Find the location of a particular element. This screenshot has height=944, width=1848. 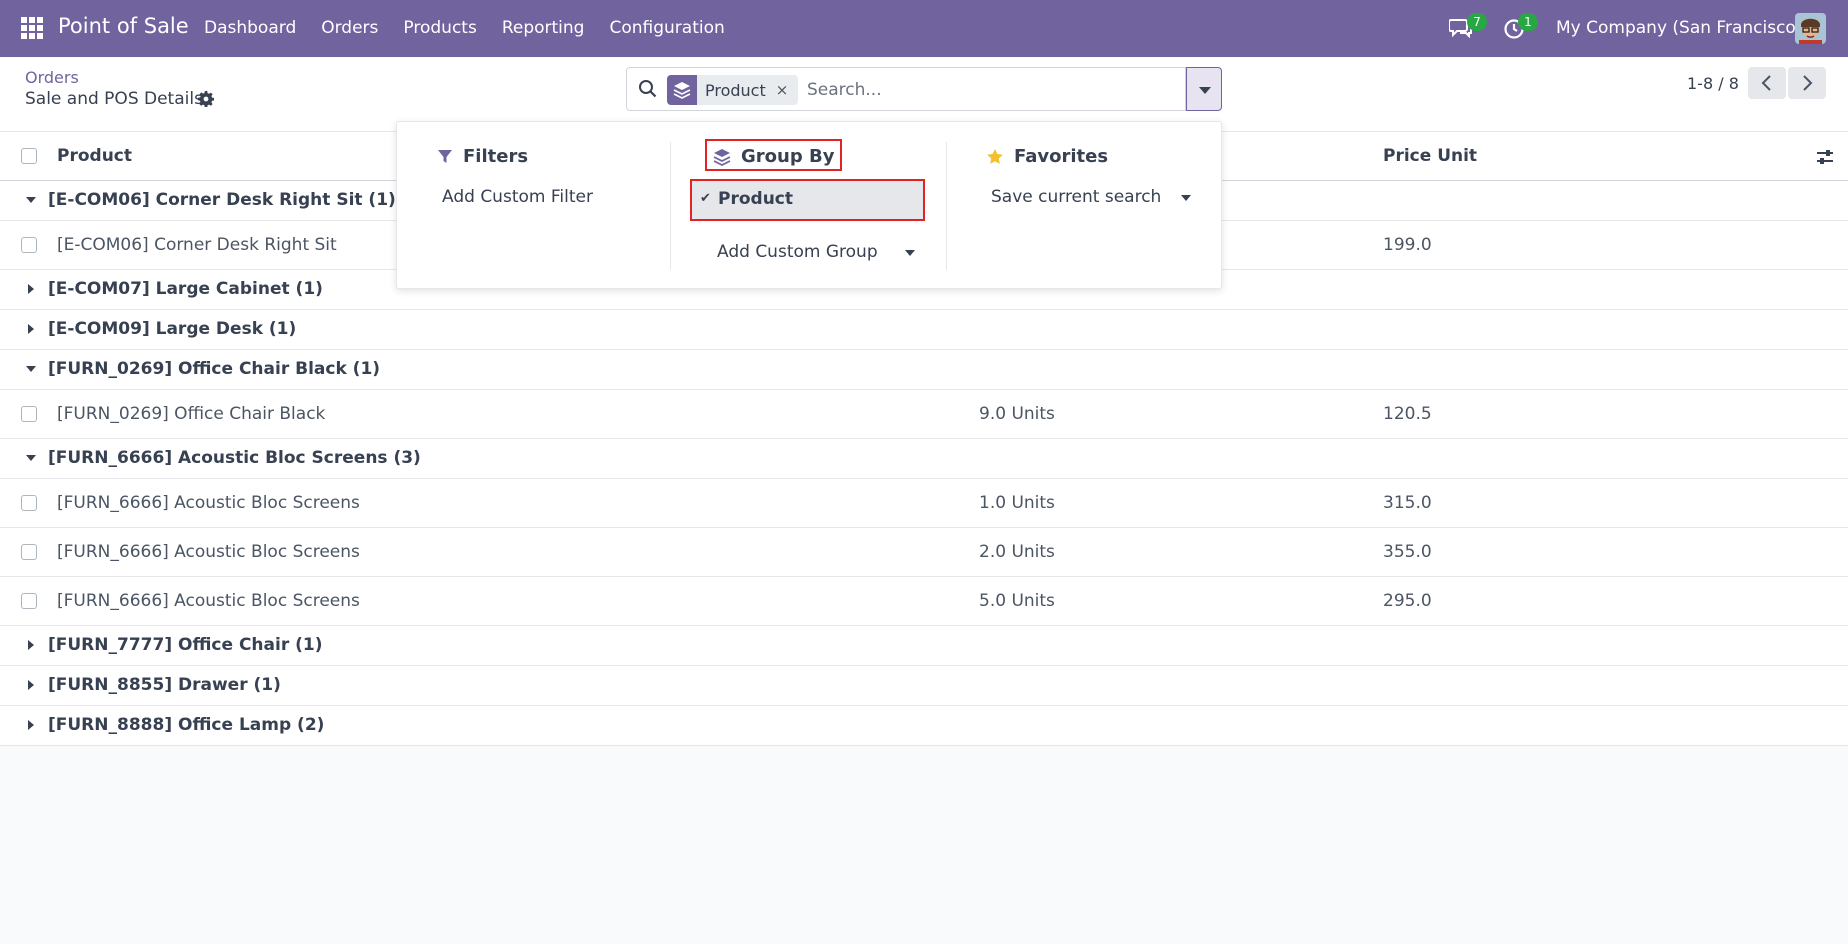

app-title: Point of Sale is located at coordinates (123, 26).